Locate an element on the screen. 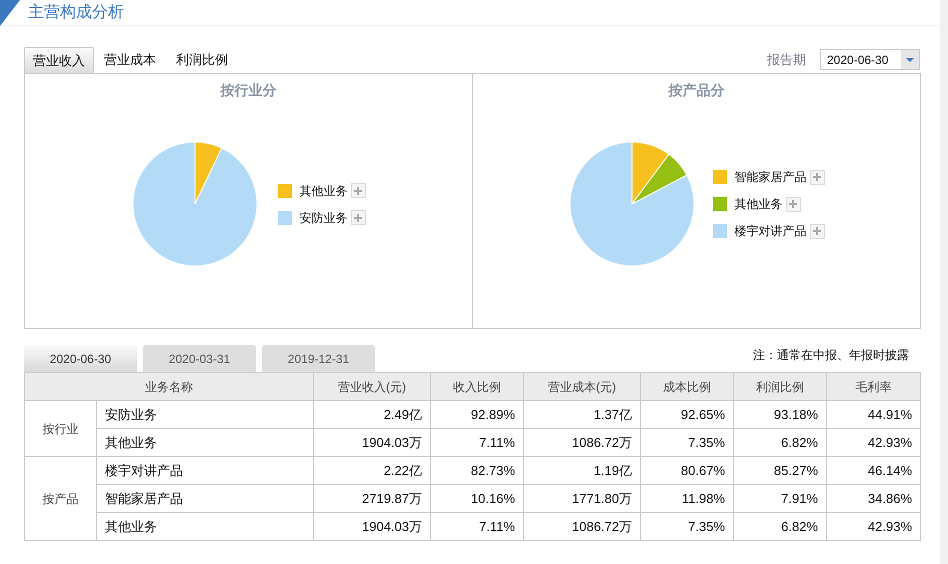 Image resolution: width=948 pixels, height=564 pixels. table-cell: 85.27% is located at coordinates (780, 470).